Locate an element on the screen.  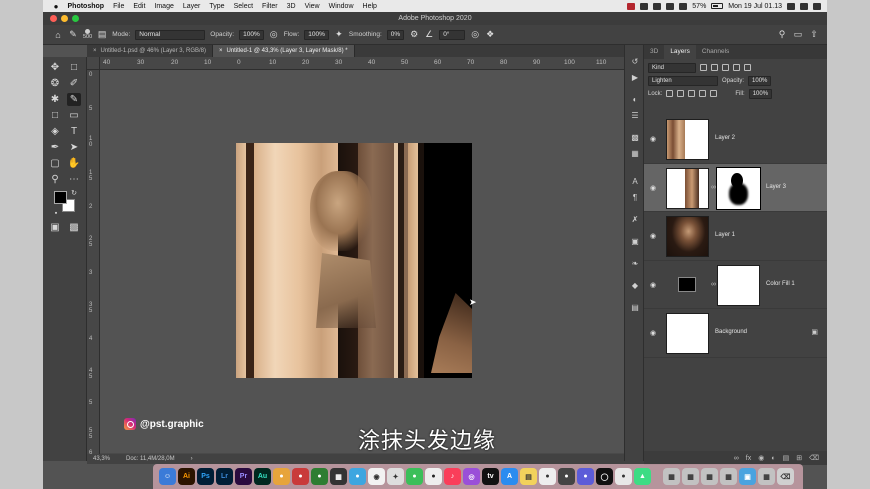
pressure-size-icon: ◎ is located at coordinates (475, 34).